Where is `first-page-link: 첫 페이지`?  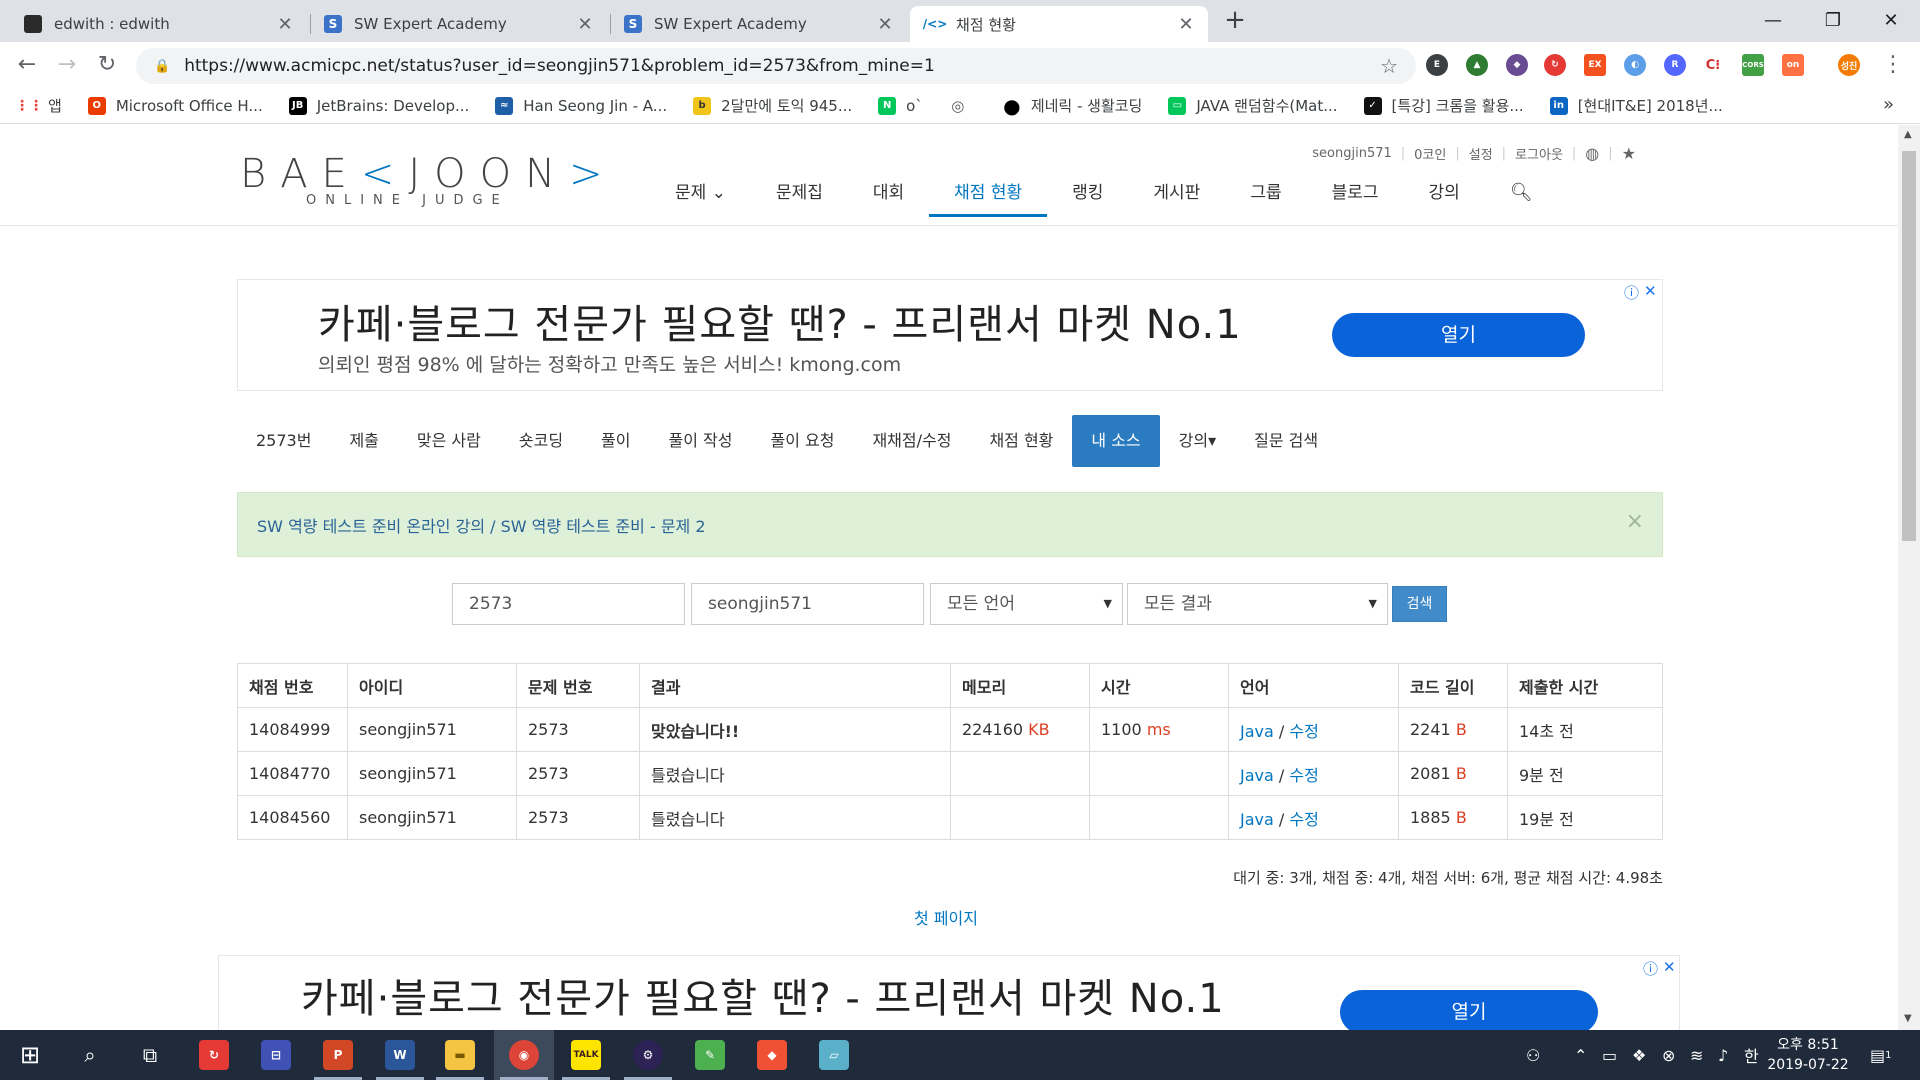
first-page-link: 첫 페이지 is located at coordinates (946, 917).